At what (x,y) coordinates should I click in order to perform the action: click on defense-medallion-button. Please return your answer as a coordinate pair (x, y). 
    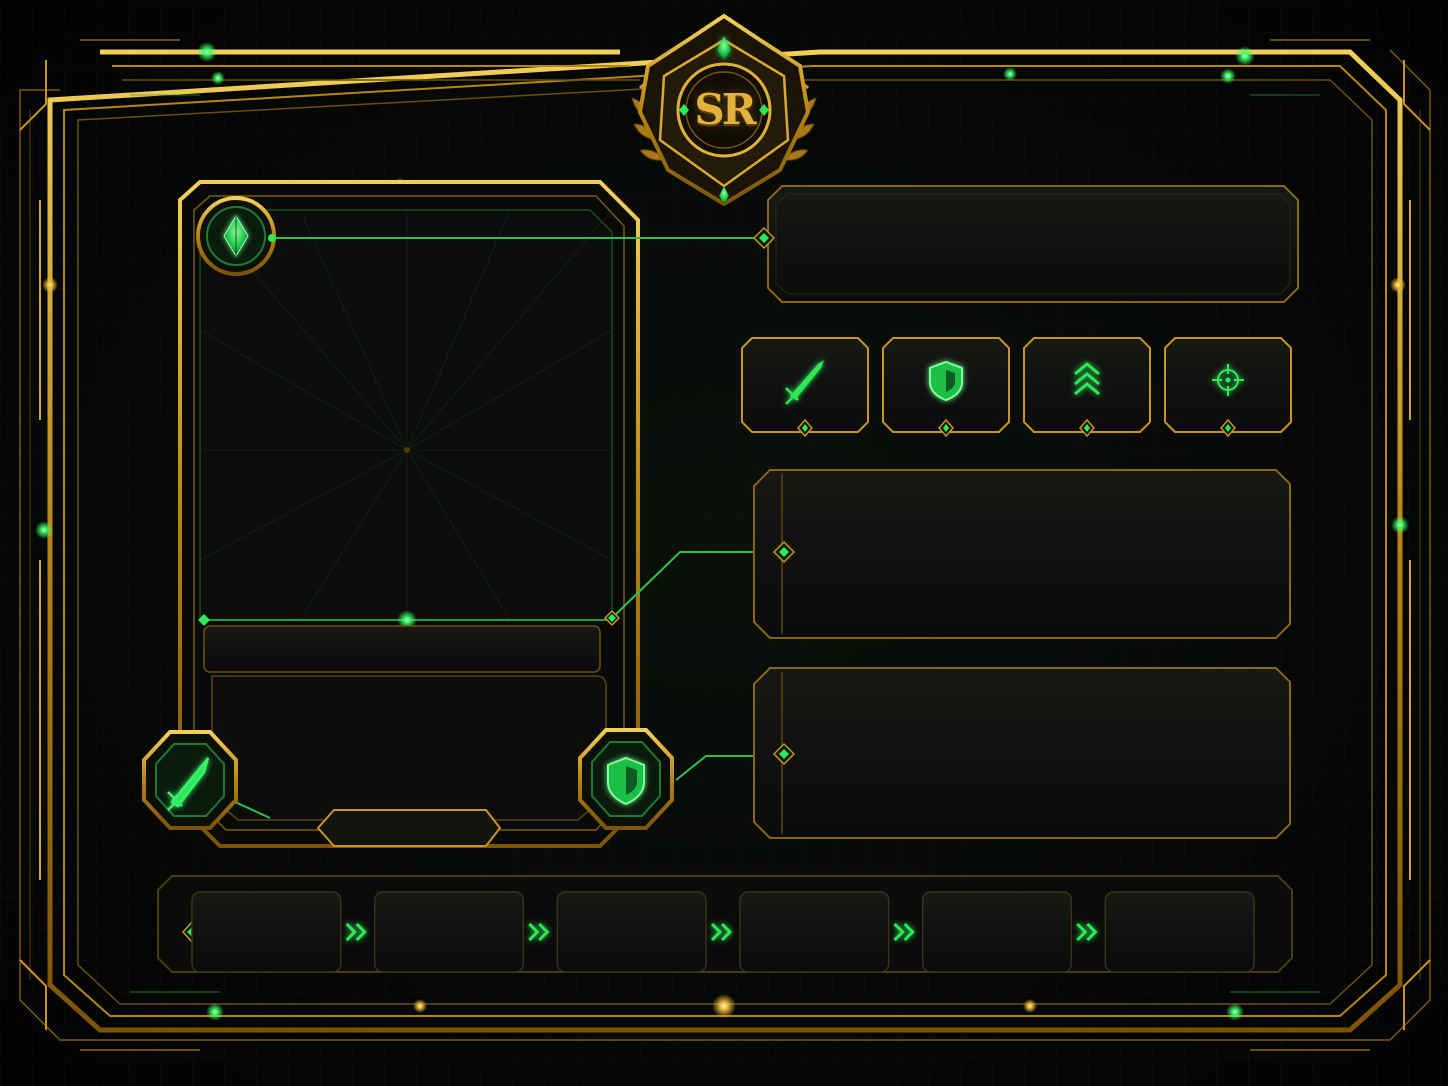
    Looking at the image, I should click on (626, 779).